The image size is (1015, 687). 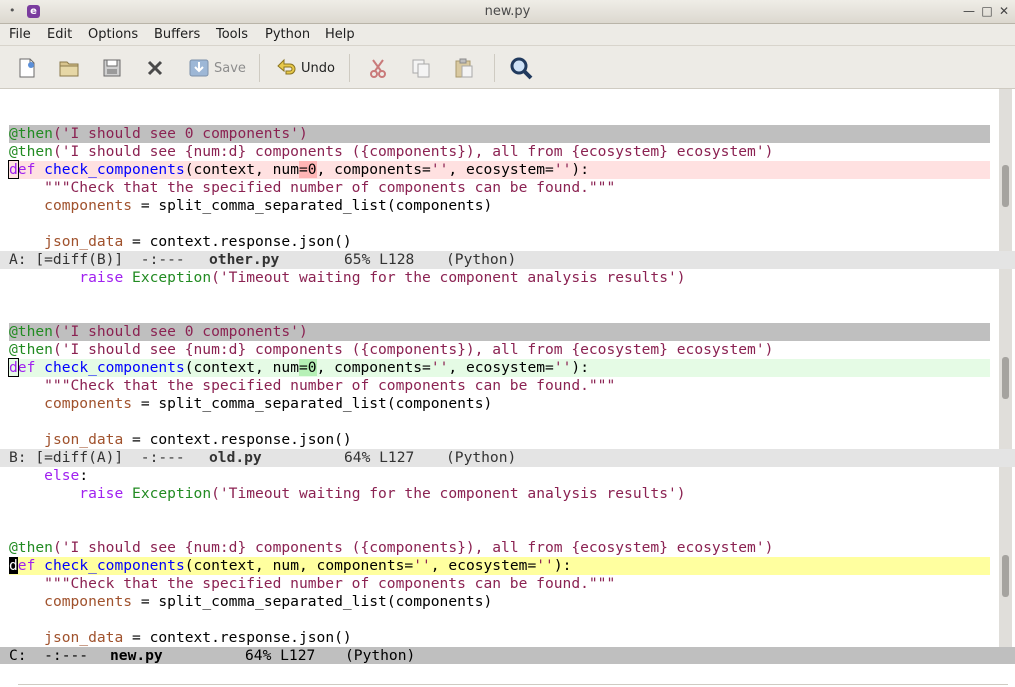 What do you see at coordinates (507, 675) in the screenshot?
I see `minibuffer` at bounding box center [507, 675].